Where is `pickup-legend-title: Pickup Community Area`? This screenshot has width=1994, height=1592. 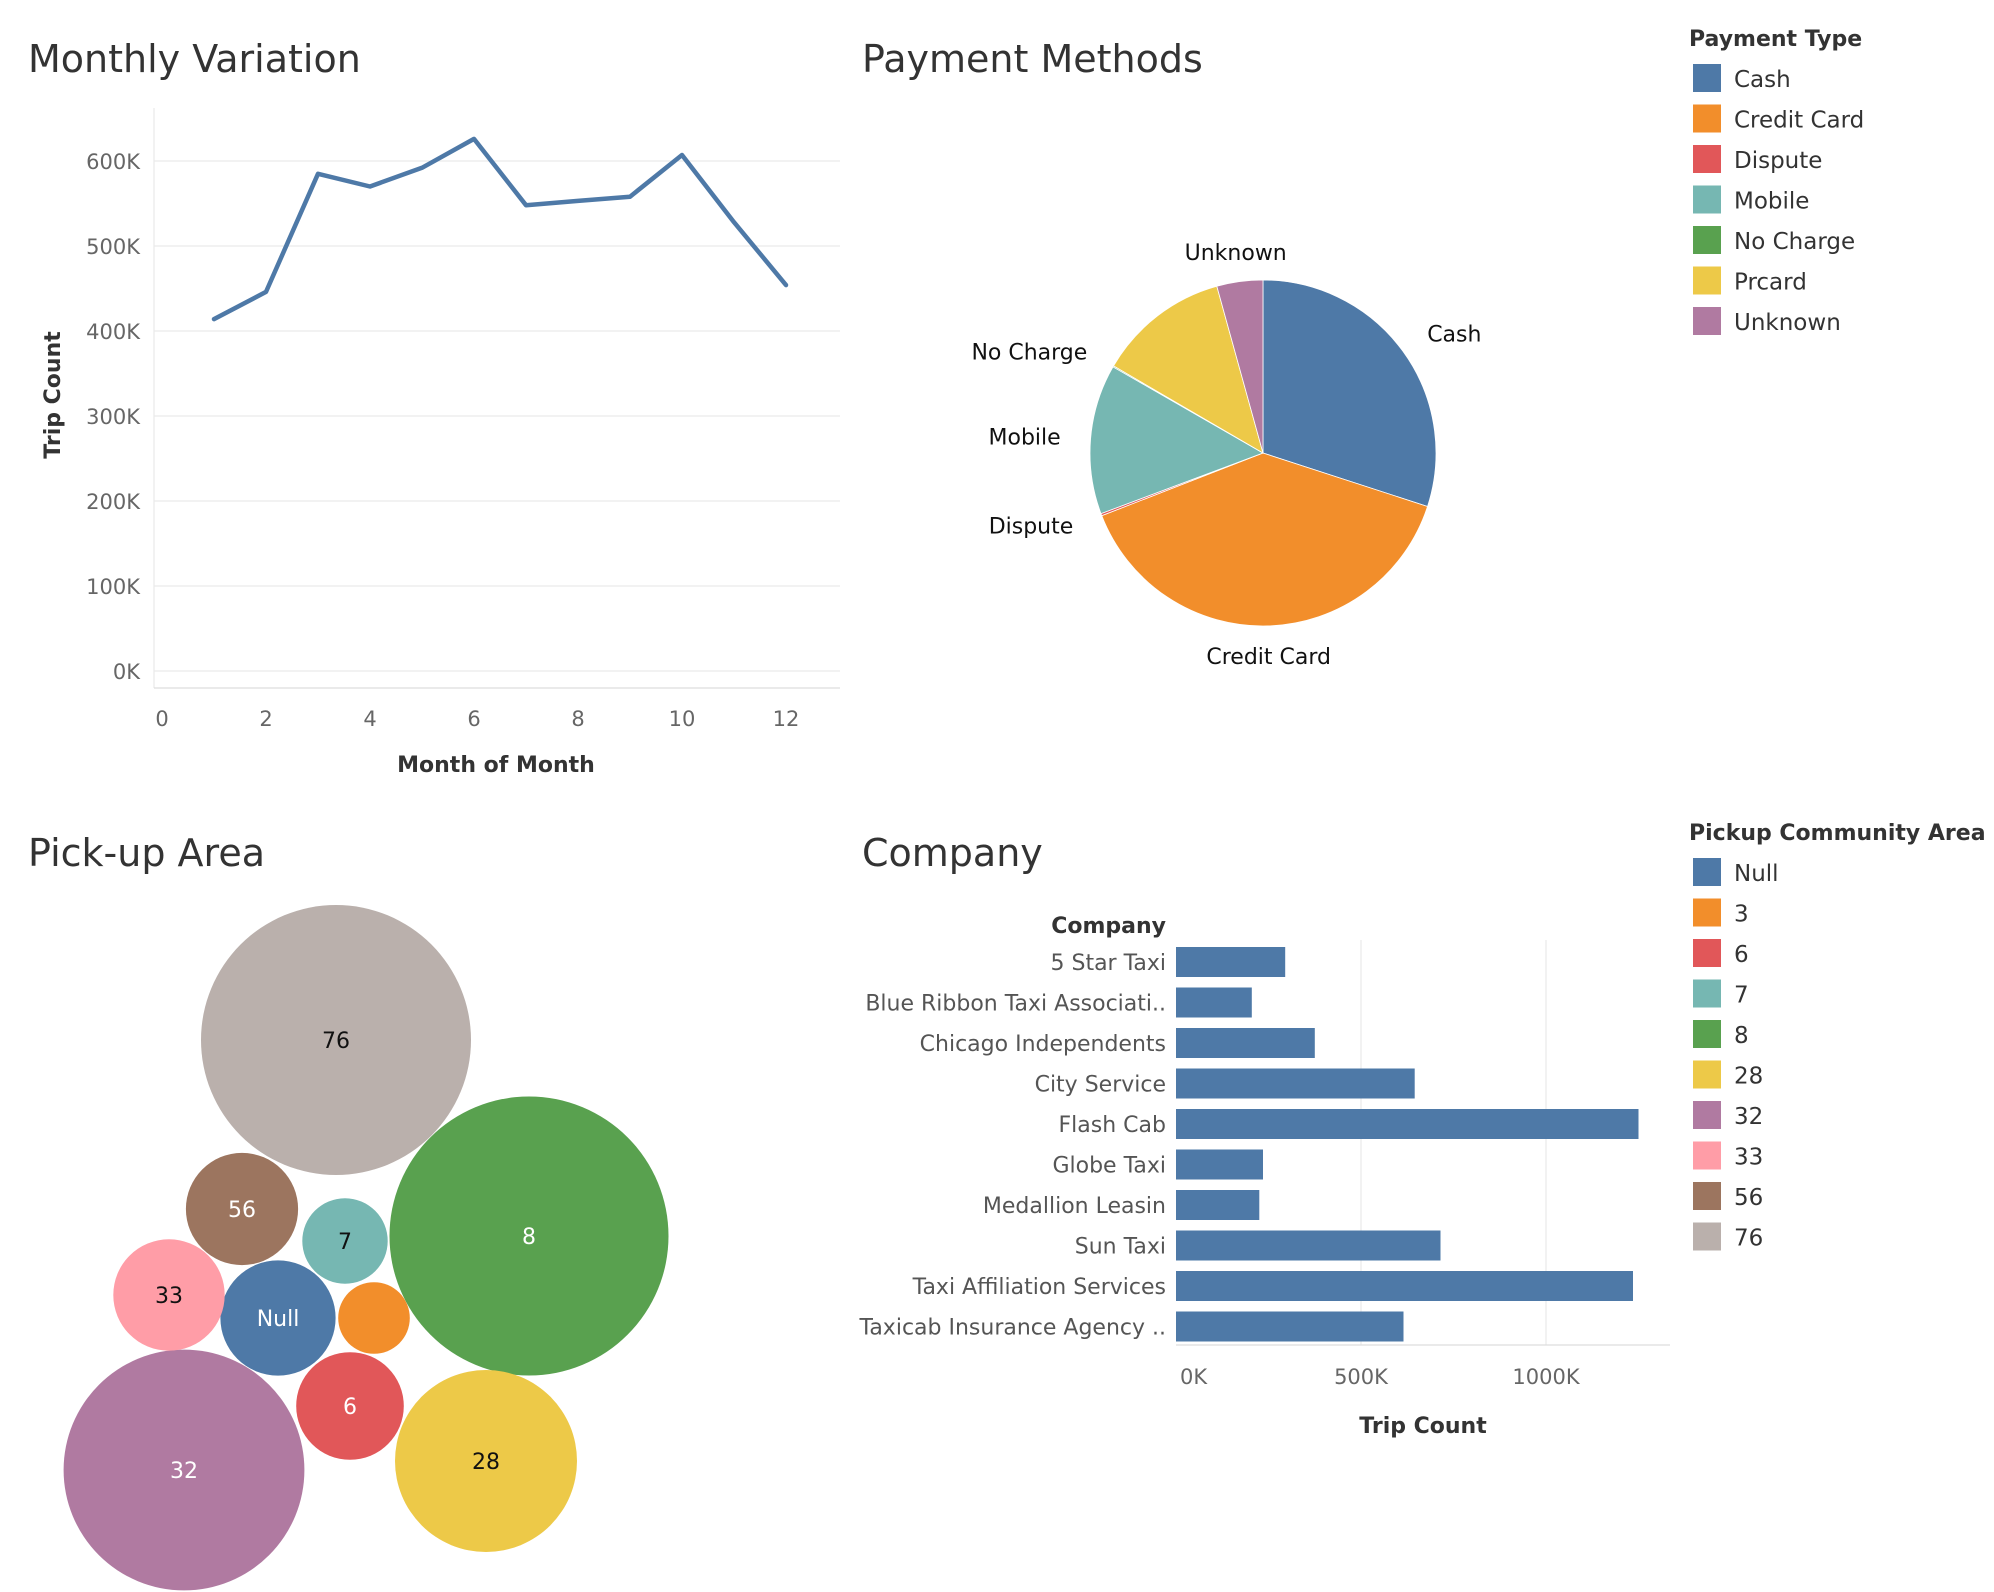
pickup-legend-title: Pickup Community Area is located at coordinates (1837, 833).